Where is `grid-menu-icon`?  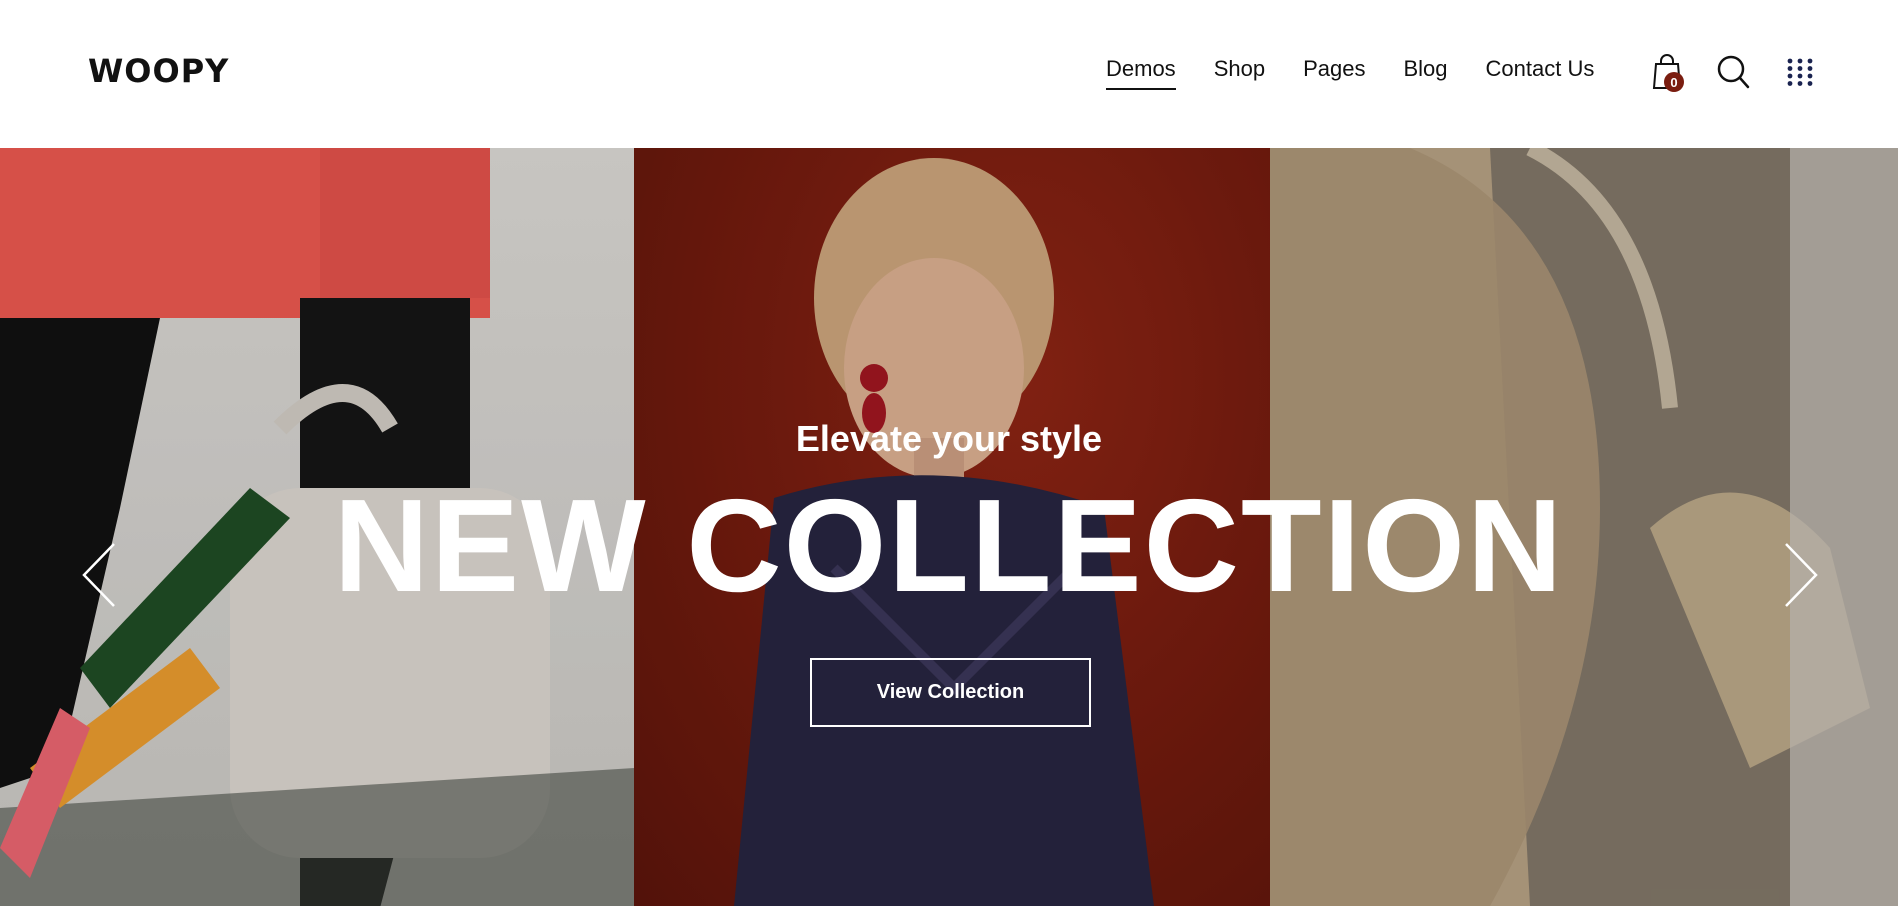 grid-menu-icon is located at coordinates (1800, 72).